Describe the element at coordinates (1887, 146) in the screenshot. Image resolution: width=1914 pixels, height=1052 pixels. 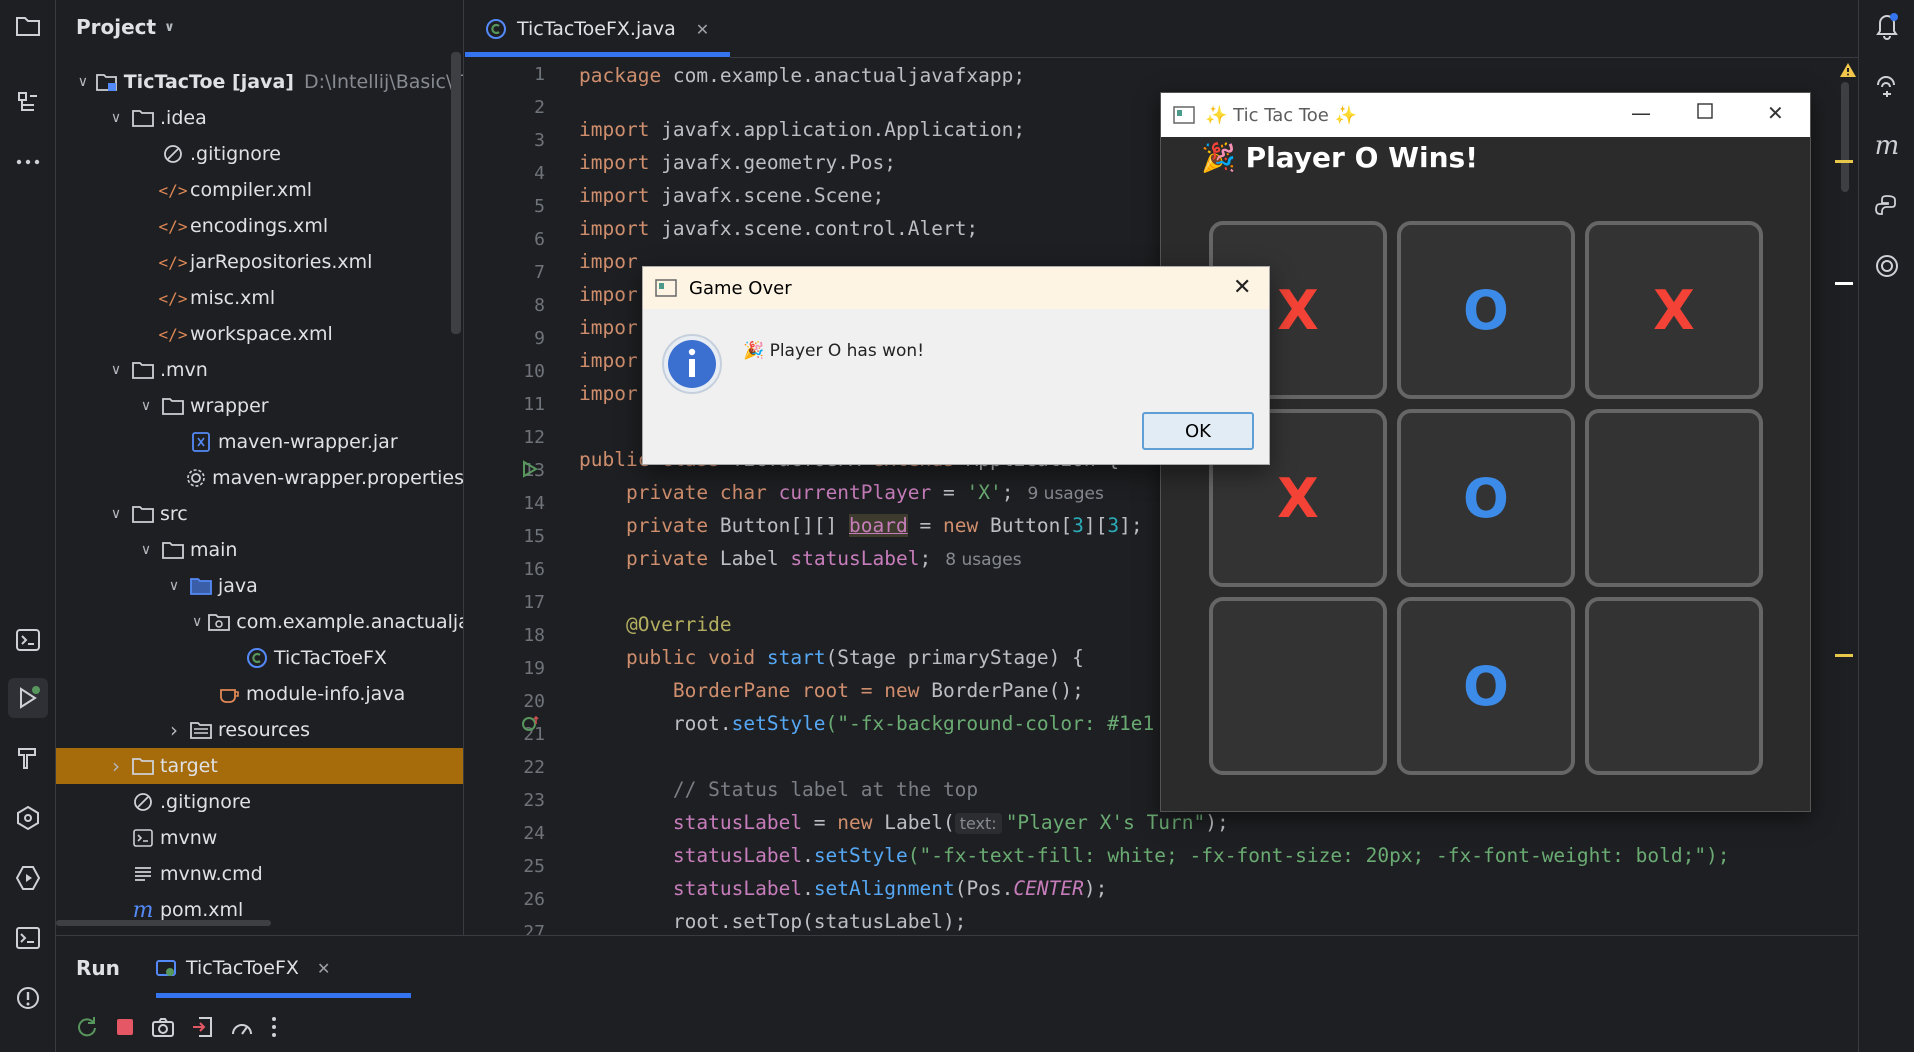
I see `maven-icon: m` at that location.